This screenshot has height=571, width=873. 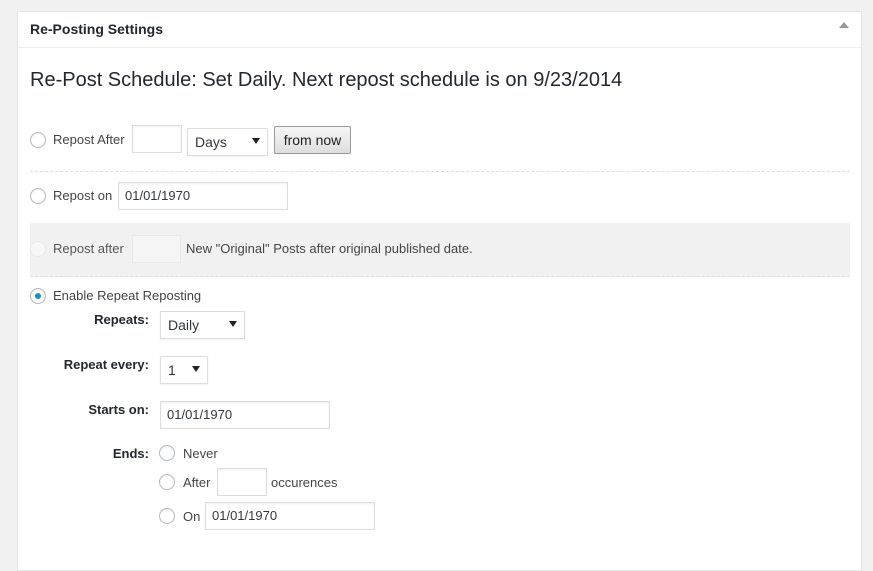 What do you see at coordinates (167, 482) in the screenshot?
I see `ends-after-radio` at bounding box center [167, 482].